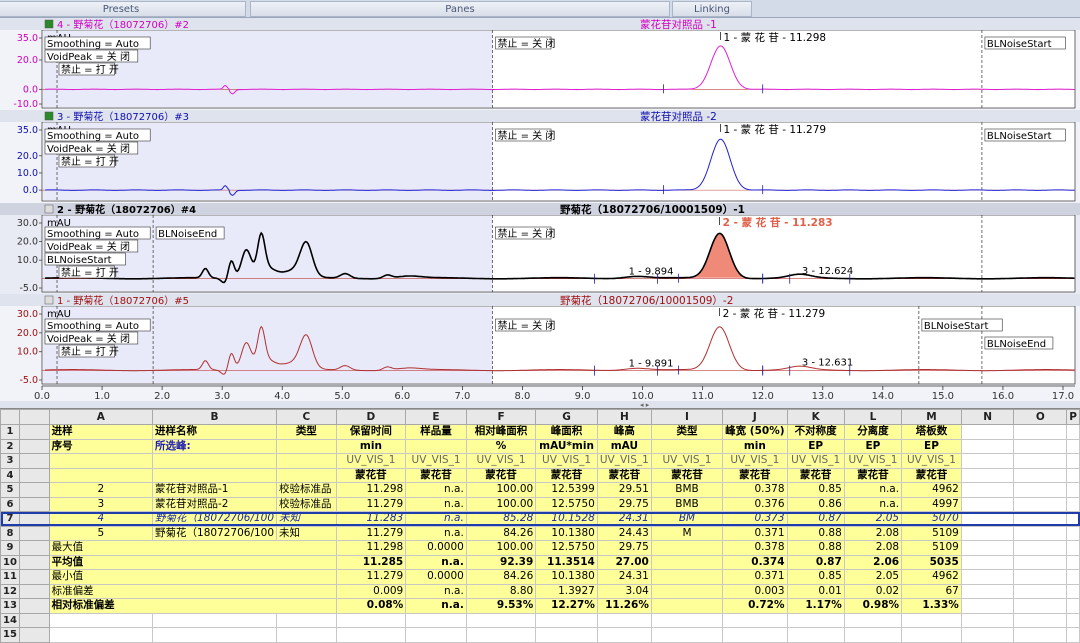 The width and height of the screenshot is (1080, 643). I want to click on row-number: 10, so click(10, 562).